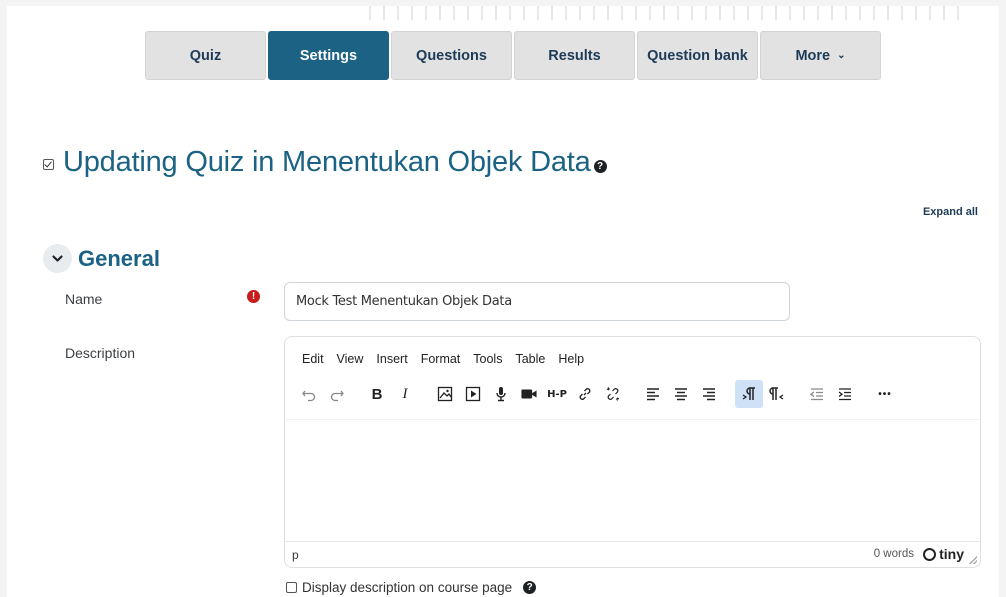  I want to click on tab-quiz: Quiz, so click(205, 55).